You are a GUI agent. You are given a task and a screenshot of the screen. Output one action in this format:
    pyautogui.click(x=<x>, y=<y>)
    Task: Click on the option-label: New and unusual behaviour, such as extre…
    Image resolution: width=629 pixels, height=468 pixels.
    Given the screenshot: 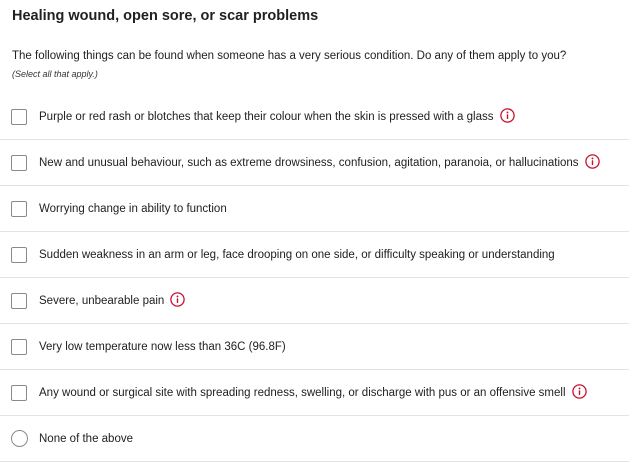 What is the action you would take?
    pyautogui.click(x=319, y=162)
    